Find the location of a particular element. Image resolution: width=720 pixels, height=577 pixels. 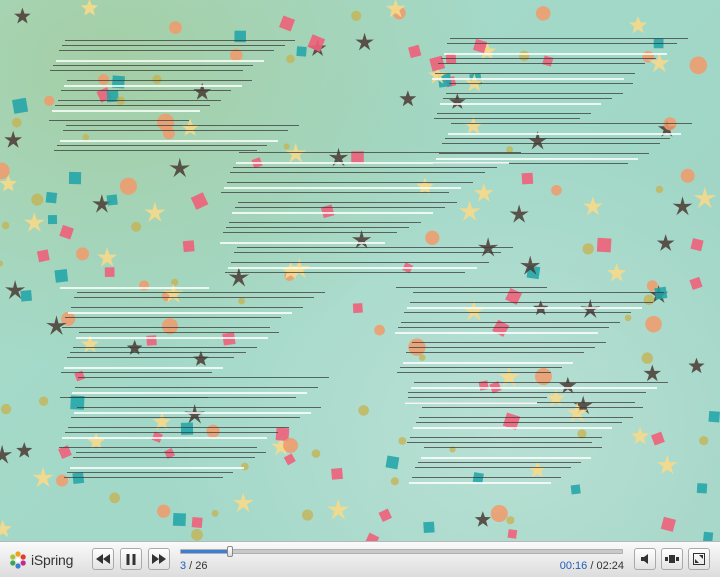

volume-button is located at coordinates (645, 559).